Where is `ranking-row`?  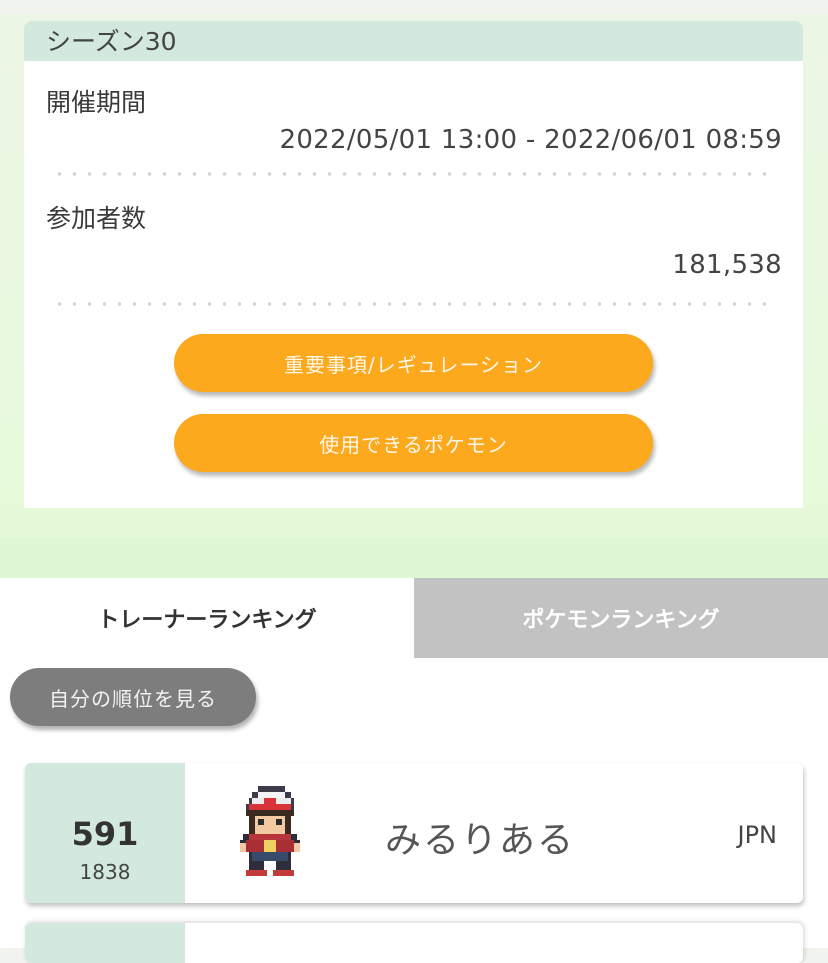
ranking-row is located at coordinates (414, 943).